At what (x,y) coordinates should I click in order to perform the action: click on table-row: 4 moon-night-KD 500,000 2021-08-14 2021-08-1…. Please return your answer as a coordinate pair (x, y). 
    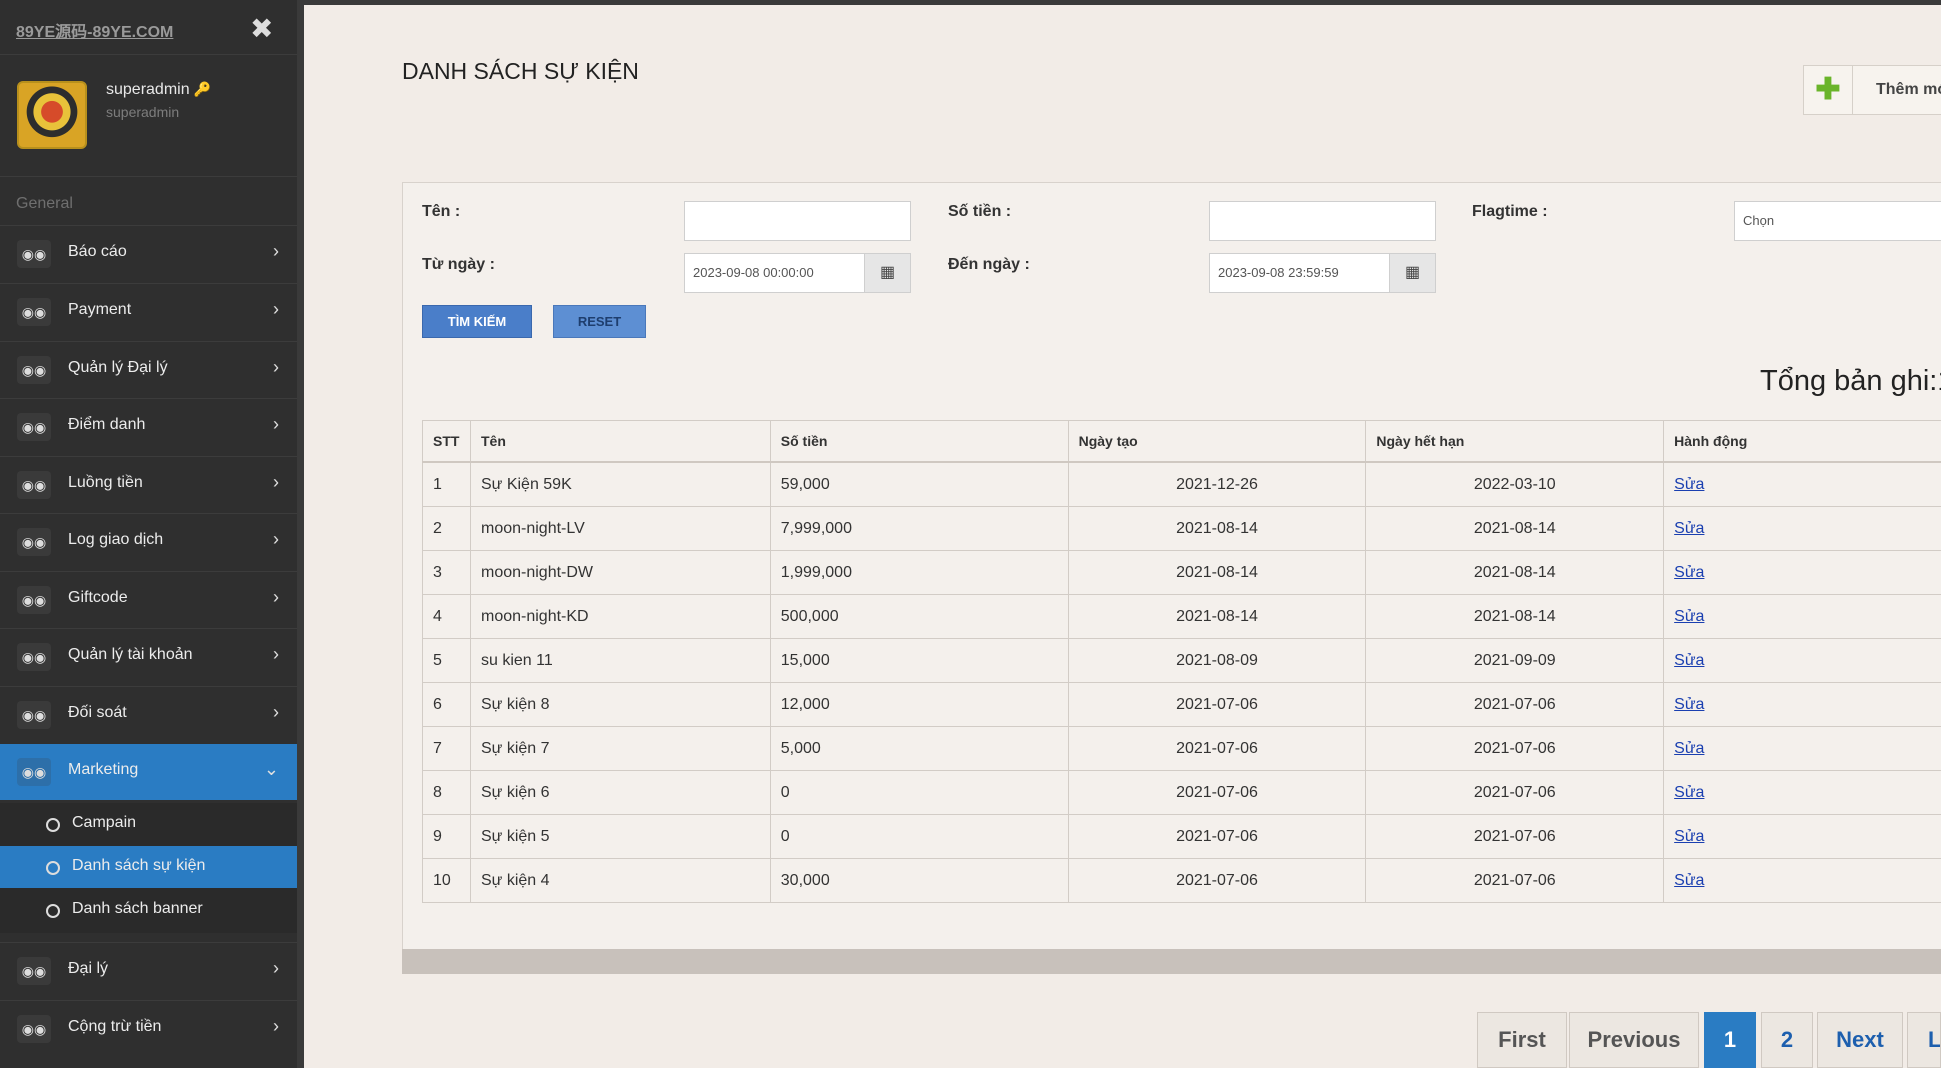
    Looking at the image, I should click on (1181, 616).